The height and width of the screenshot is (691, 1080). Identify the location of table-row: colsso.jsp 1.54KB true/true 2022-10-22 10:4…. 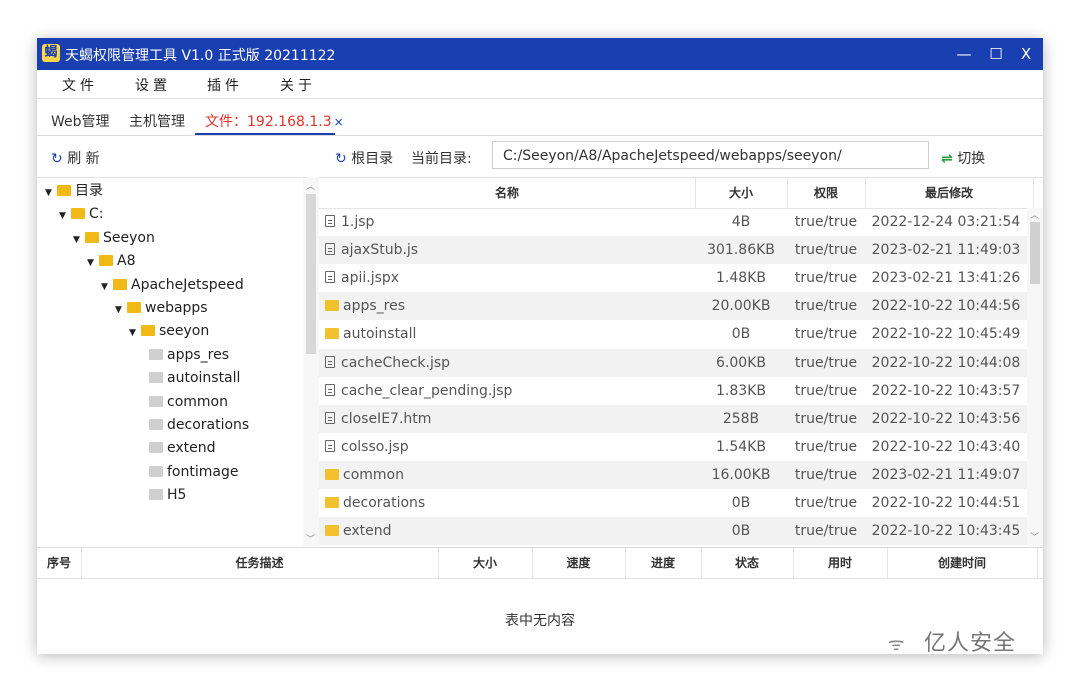
(673, 447).